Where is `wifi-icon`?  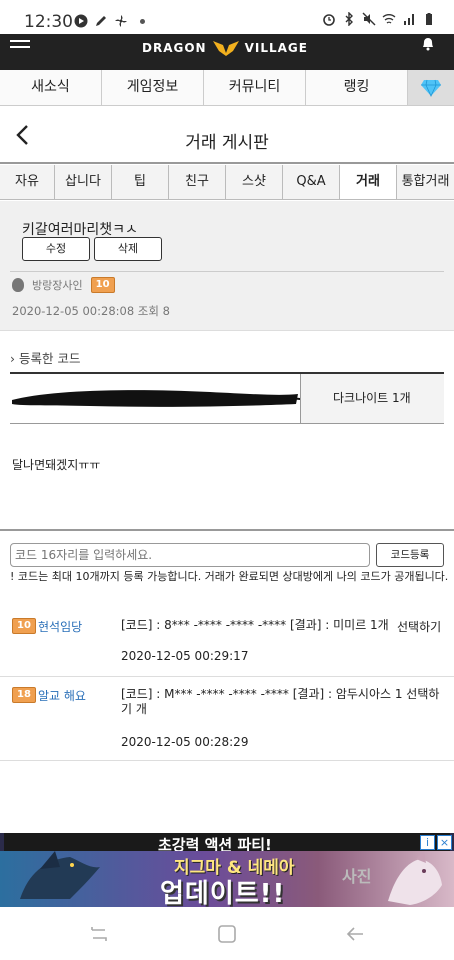 wifi-icon is located at coordinates (389, 19).